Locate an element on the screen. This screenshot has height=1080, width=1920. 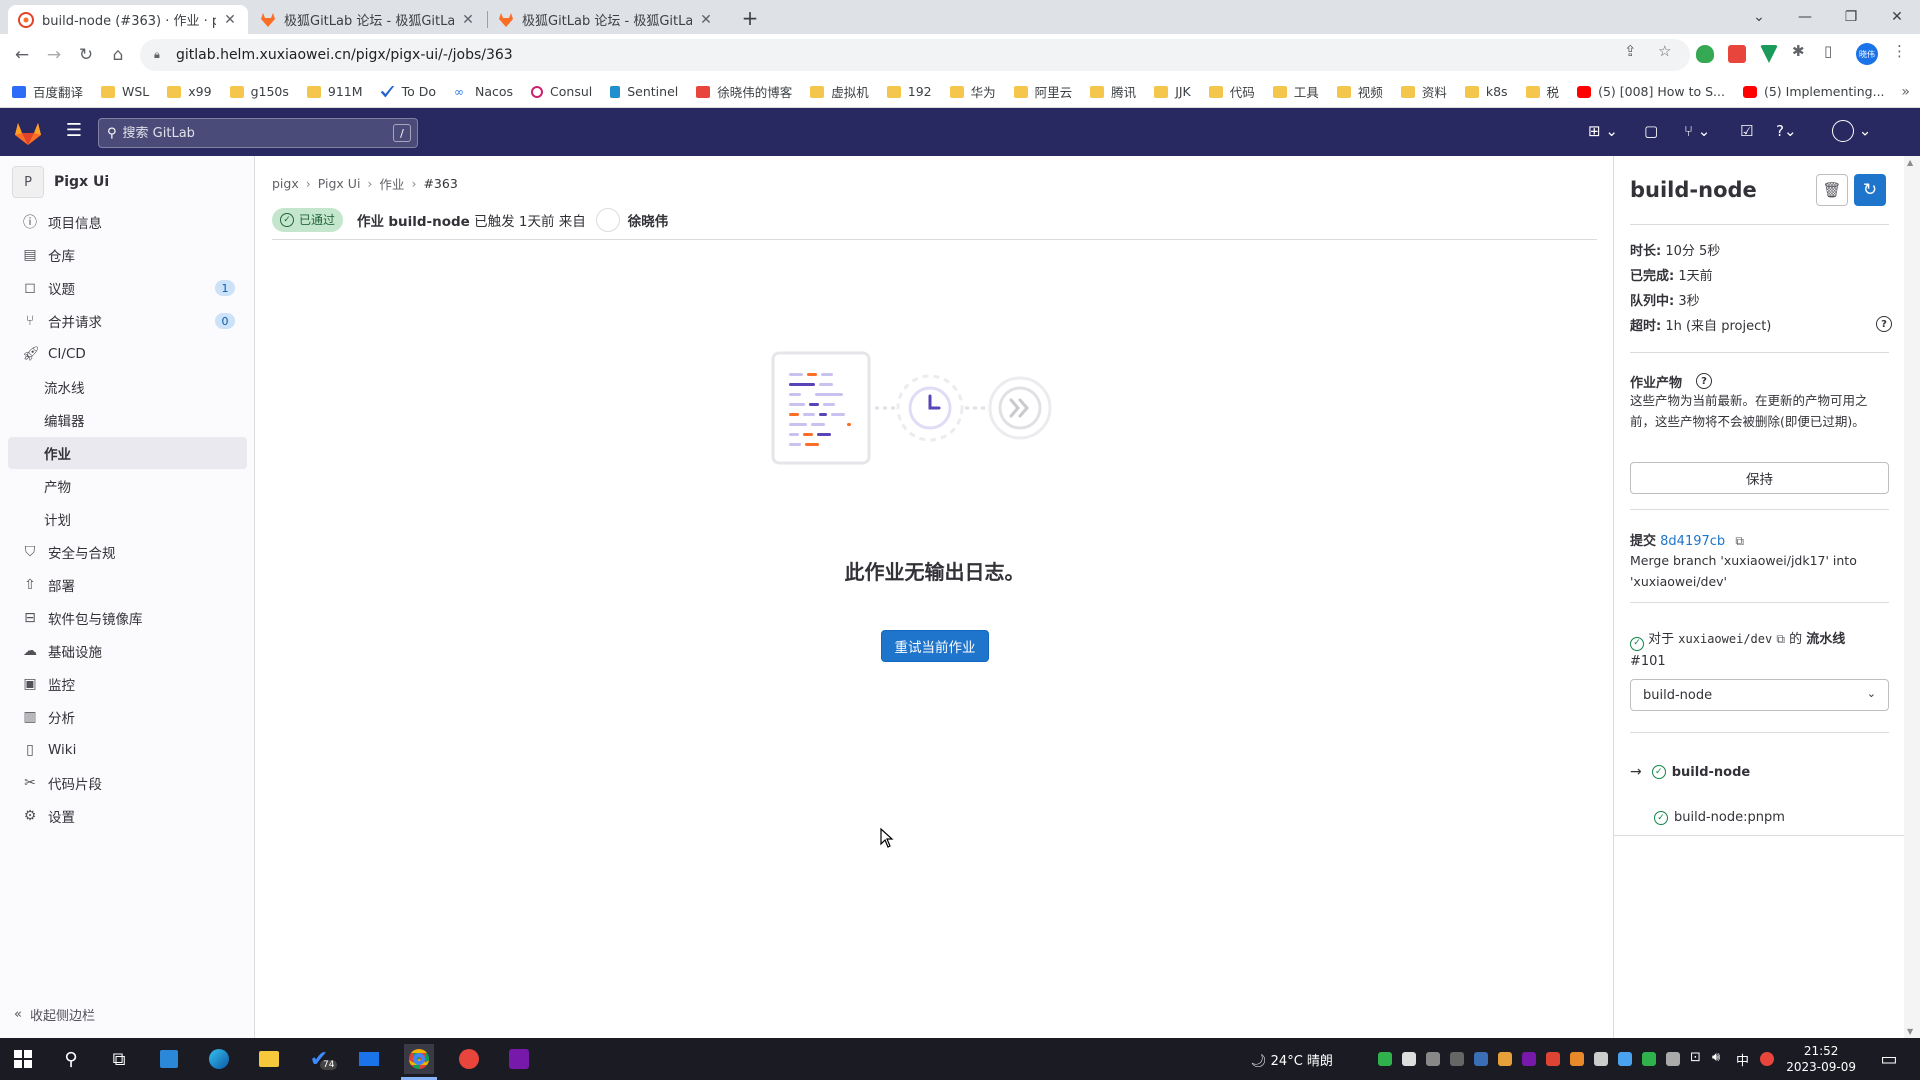
create-new-icon: ⊞ ⌄ is located at coordinates (1603, 131).